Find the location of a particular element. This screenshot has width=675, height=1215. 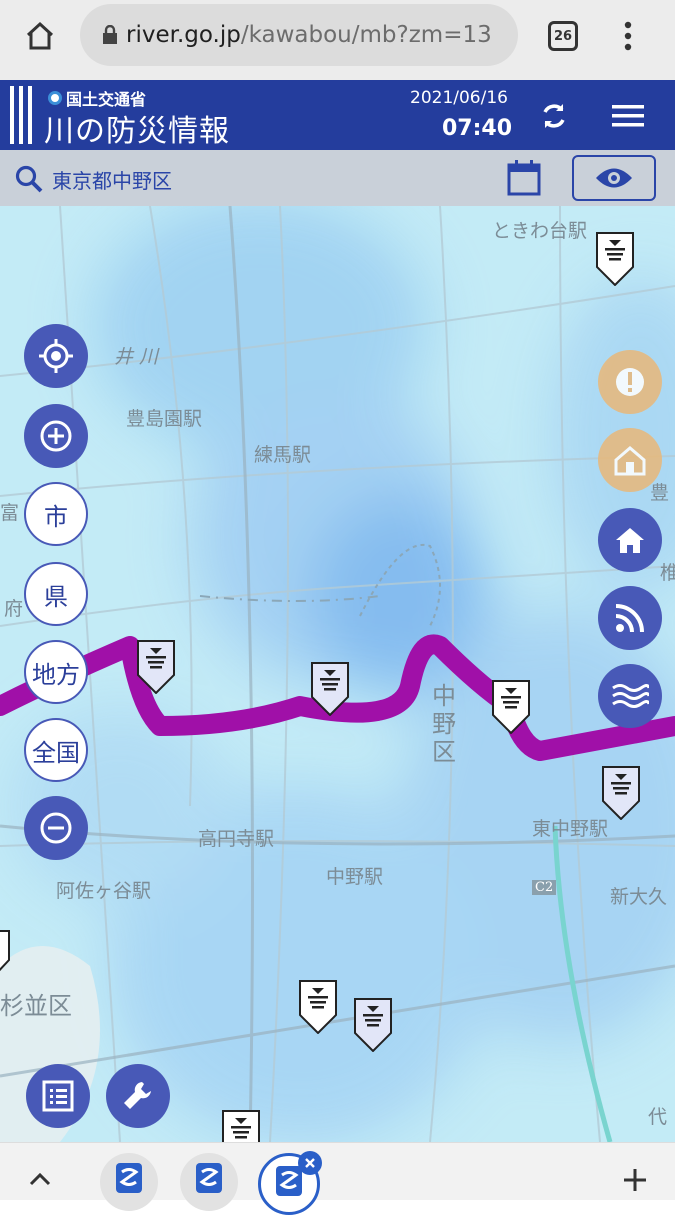

calendar-icon is located at coordinates (524, 178).